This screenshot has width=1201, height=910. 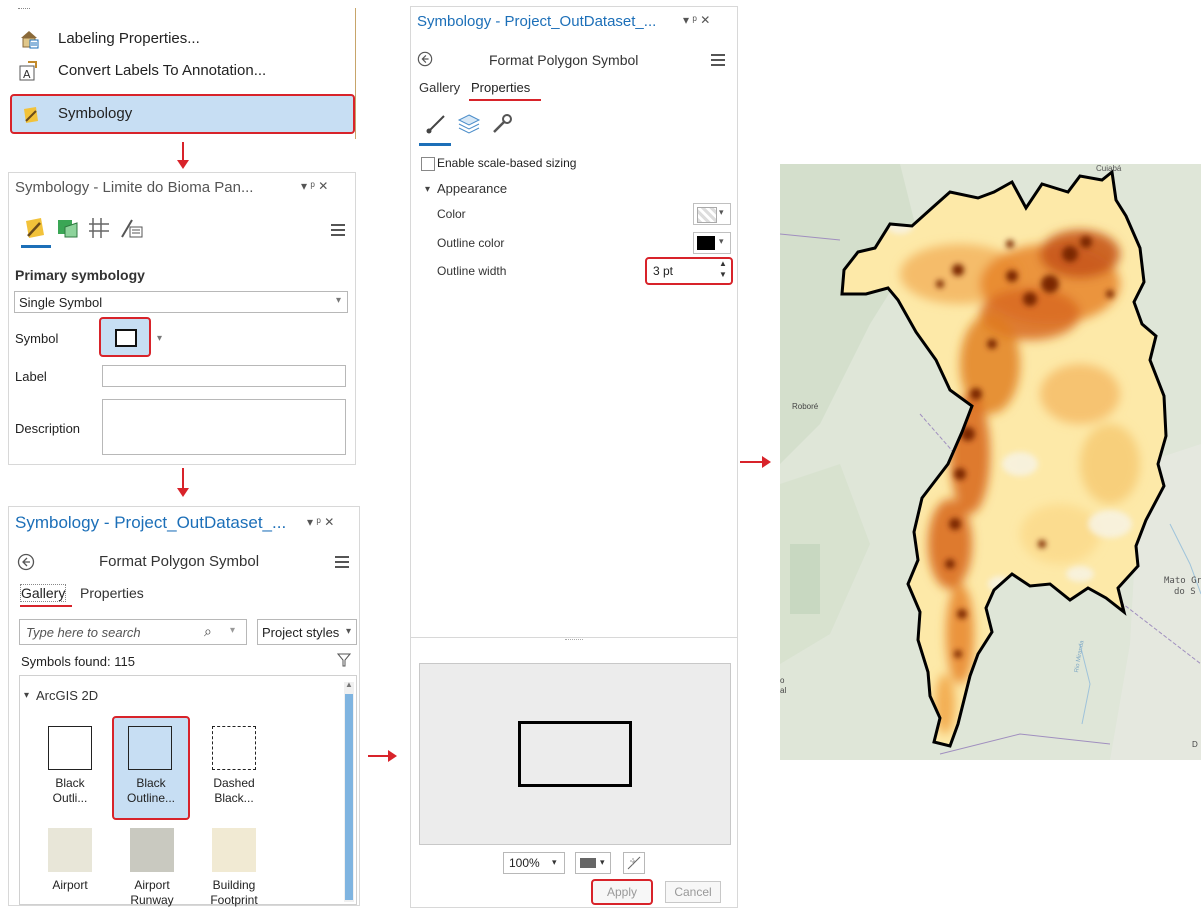 What do you see at coordinates (502, 124) in the screenshot?
I see `wrench-icon` at bounding box center [502, 124].